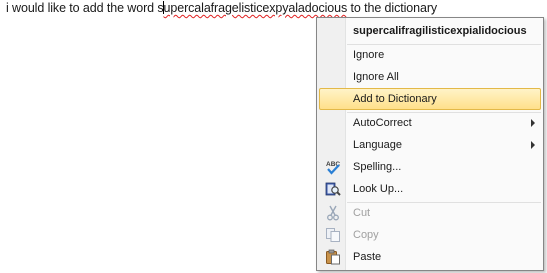 This screenshot has width=547, height=273. Describe the element at coordinates (392, 8) in the screenshot. I see `document-text-after: to the dictionary` at that location.